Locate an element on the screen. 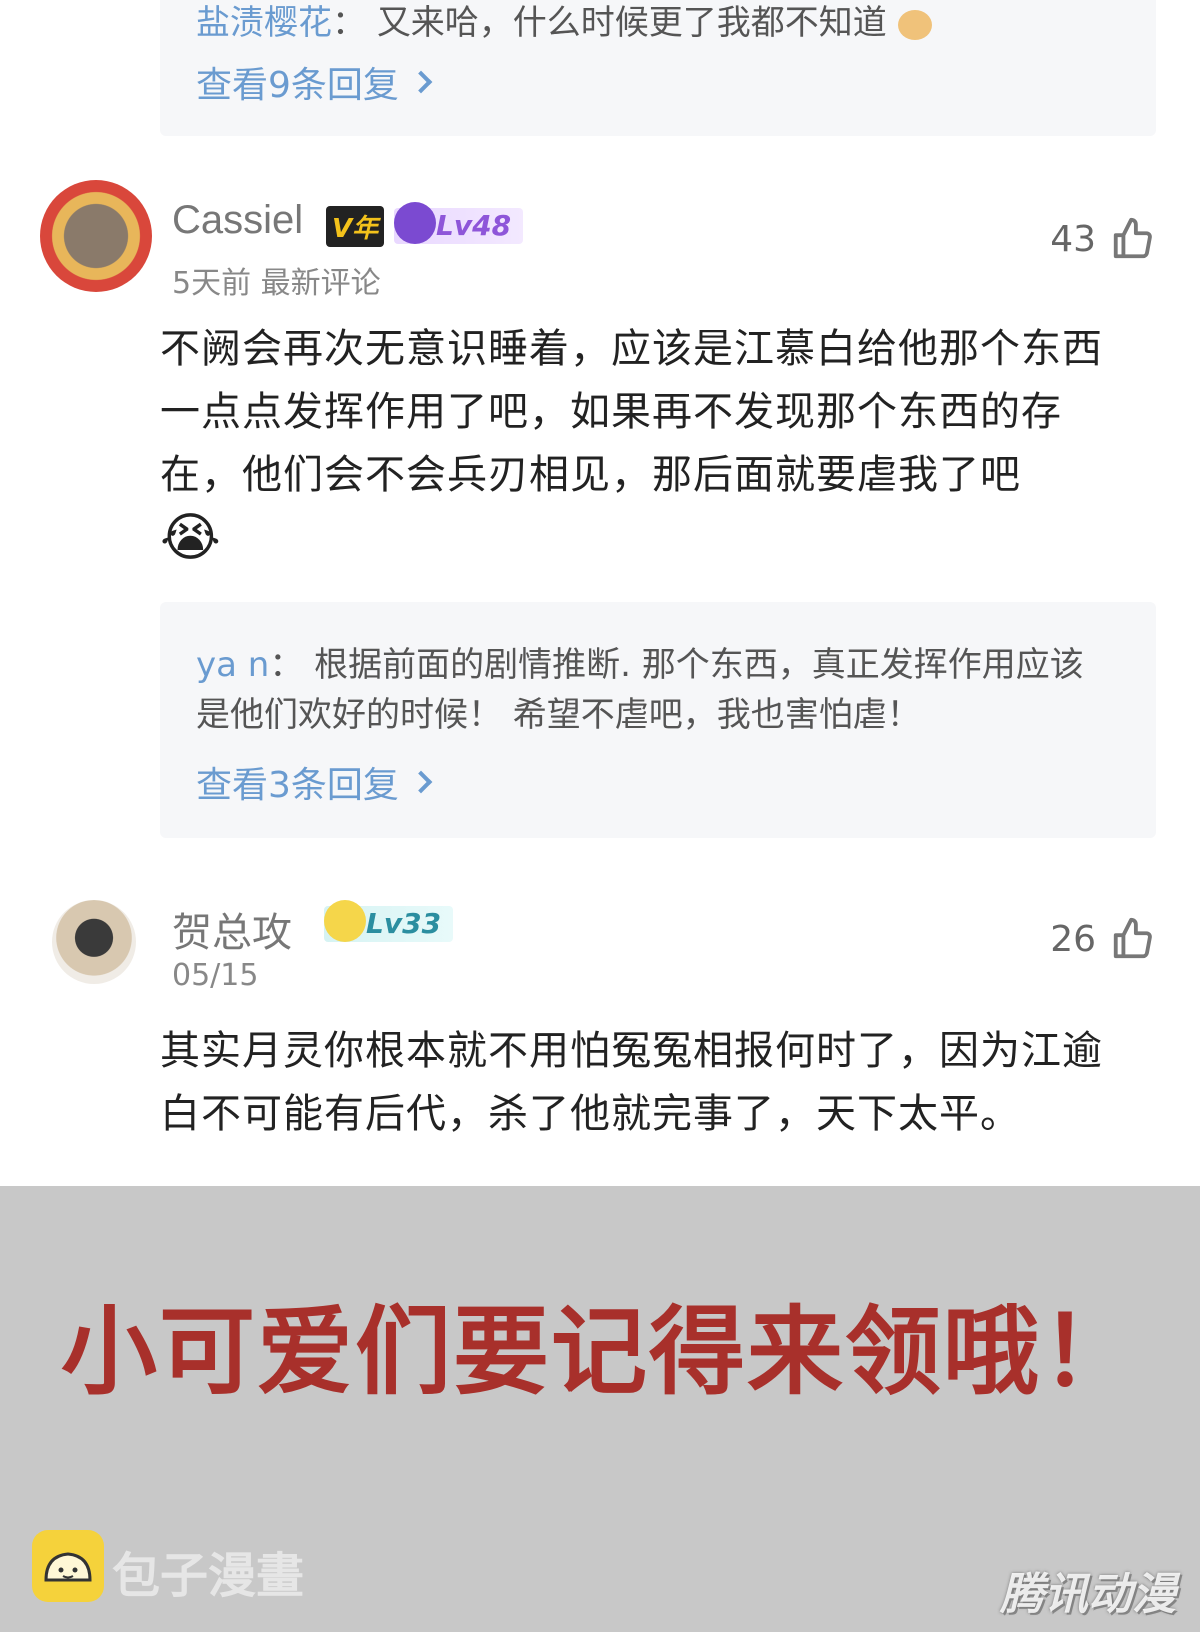 The image size is (1200, 1632). level-badge: Lv48 is located at coordinates (459, 223).